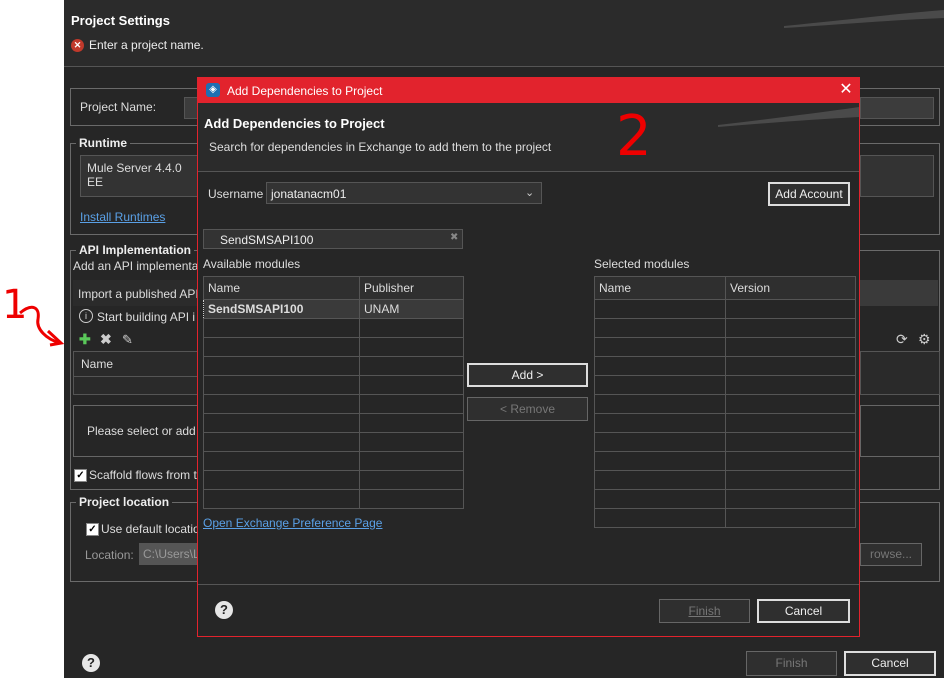  Describe the element at coordinates (77, 45) in the screenshot. I see `error-icon: ✕` at that location.